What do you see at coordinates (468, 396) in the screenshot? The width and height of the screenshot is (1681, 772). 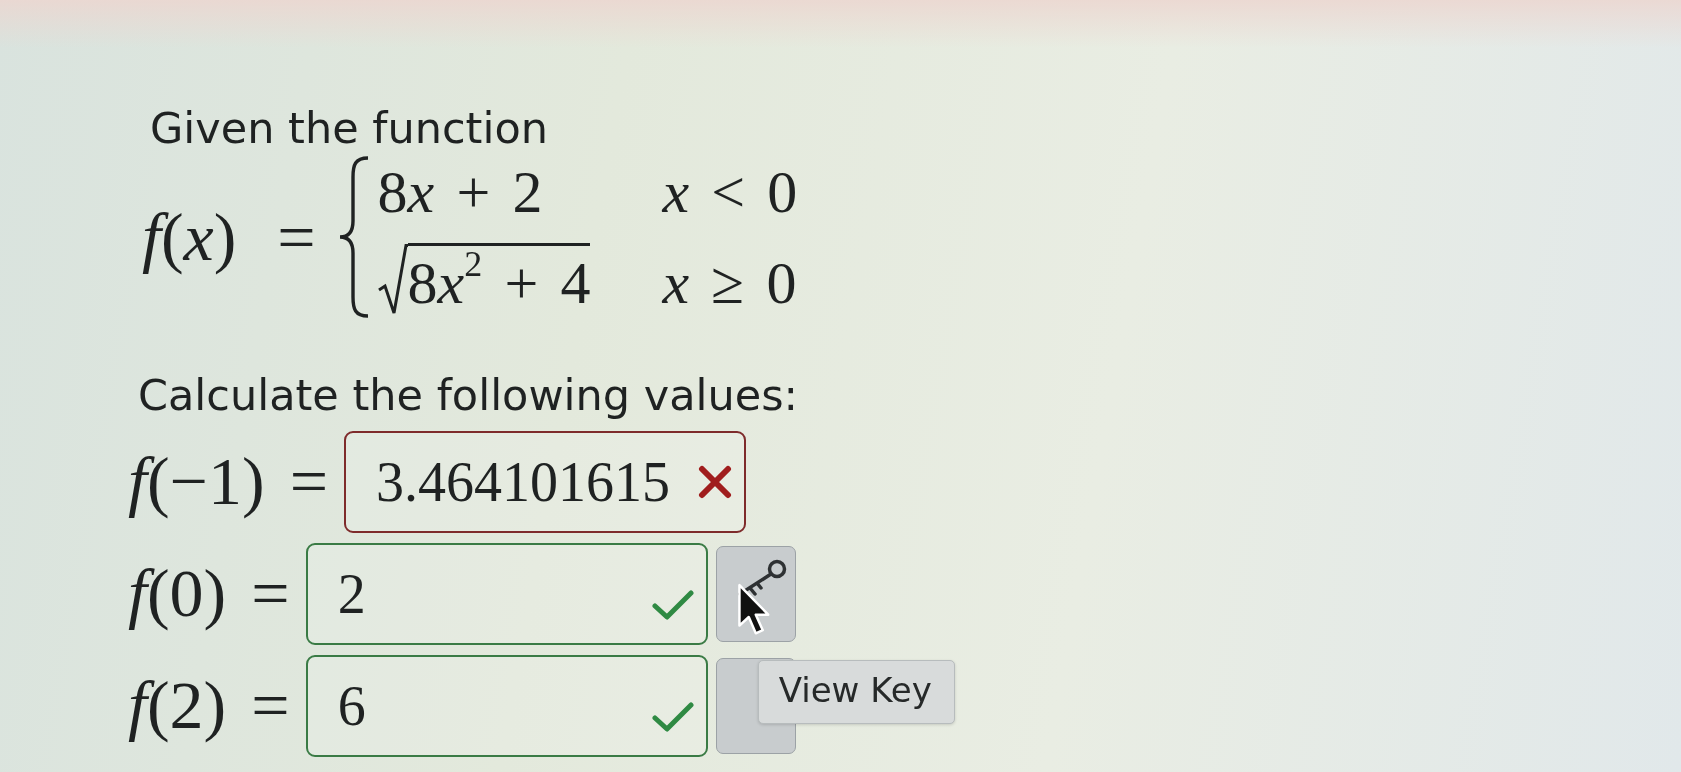 I see `instruction-text: Calculate the following values:` at bounding box center [468, 396].